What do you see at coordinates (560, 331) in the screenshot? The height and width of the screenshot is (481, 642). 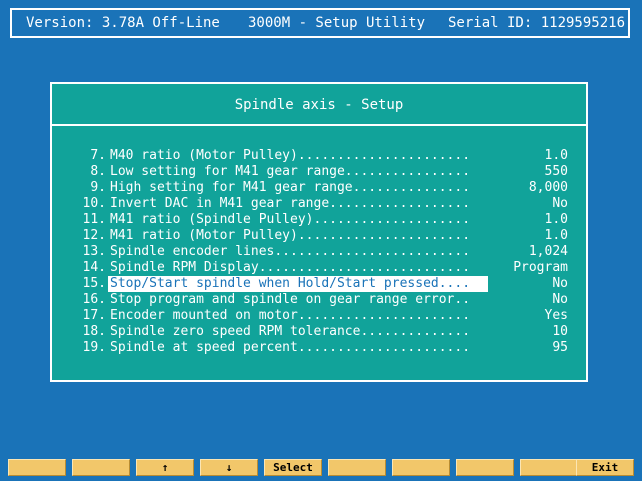 I see `setting-value: 10` at bounding box center [560, 331].